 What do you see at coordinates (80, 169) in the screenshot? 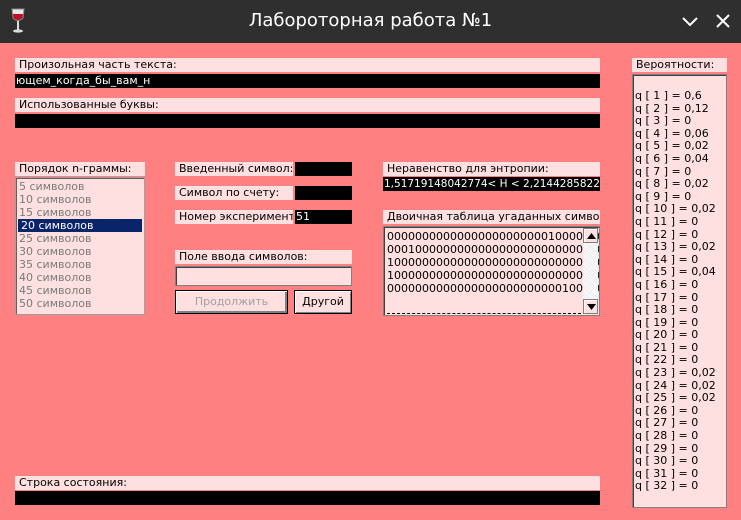
I see `ngram-label: Порядок n-граммы:` at bounding box center [80, 169].